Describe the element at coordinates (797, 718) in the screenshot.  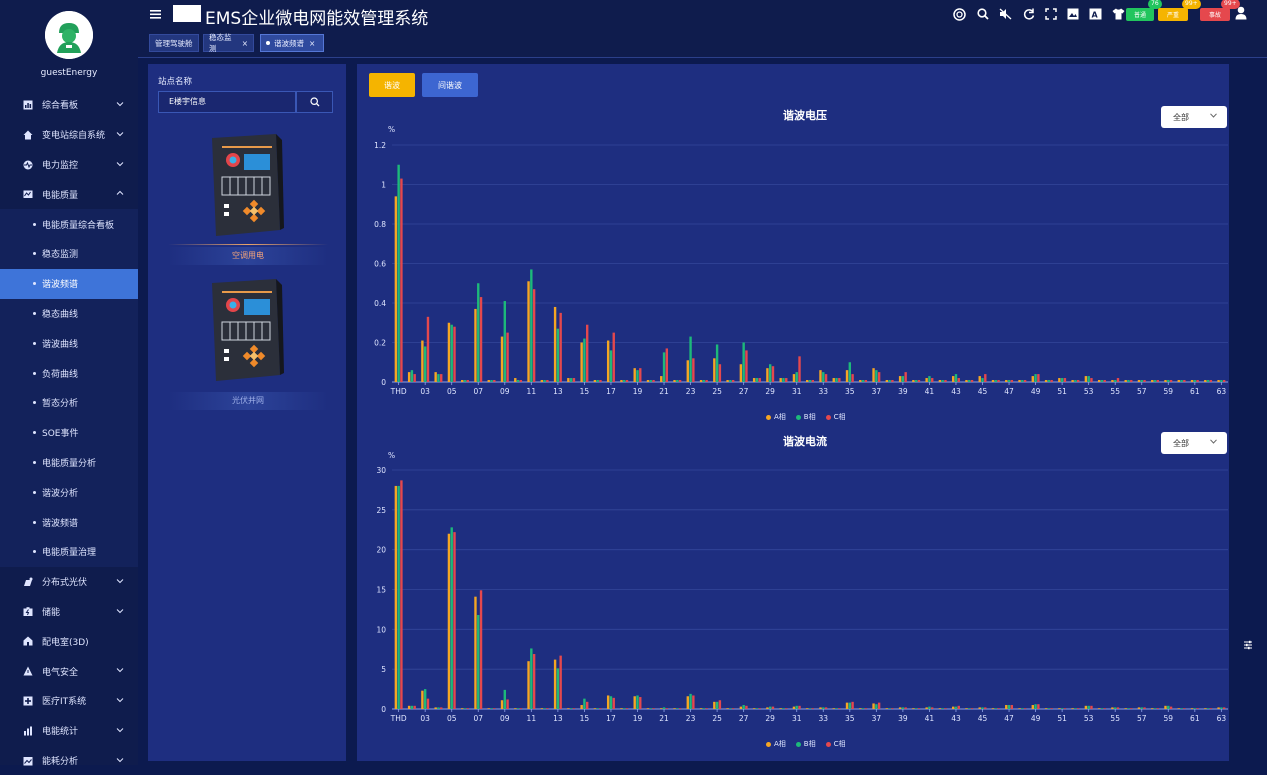
I see `x-tick-label: 31` at that location.